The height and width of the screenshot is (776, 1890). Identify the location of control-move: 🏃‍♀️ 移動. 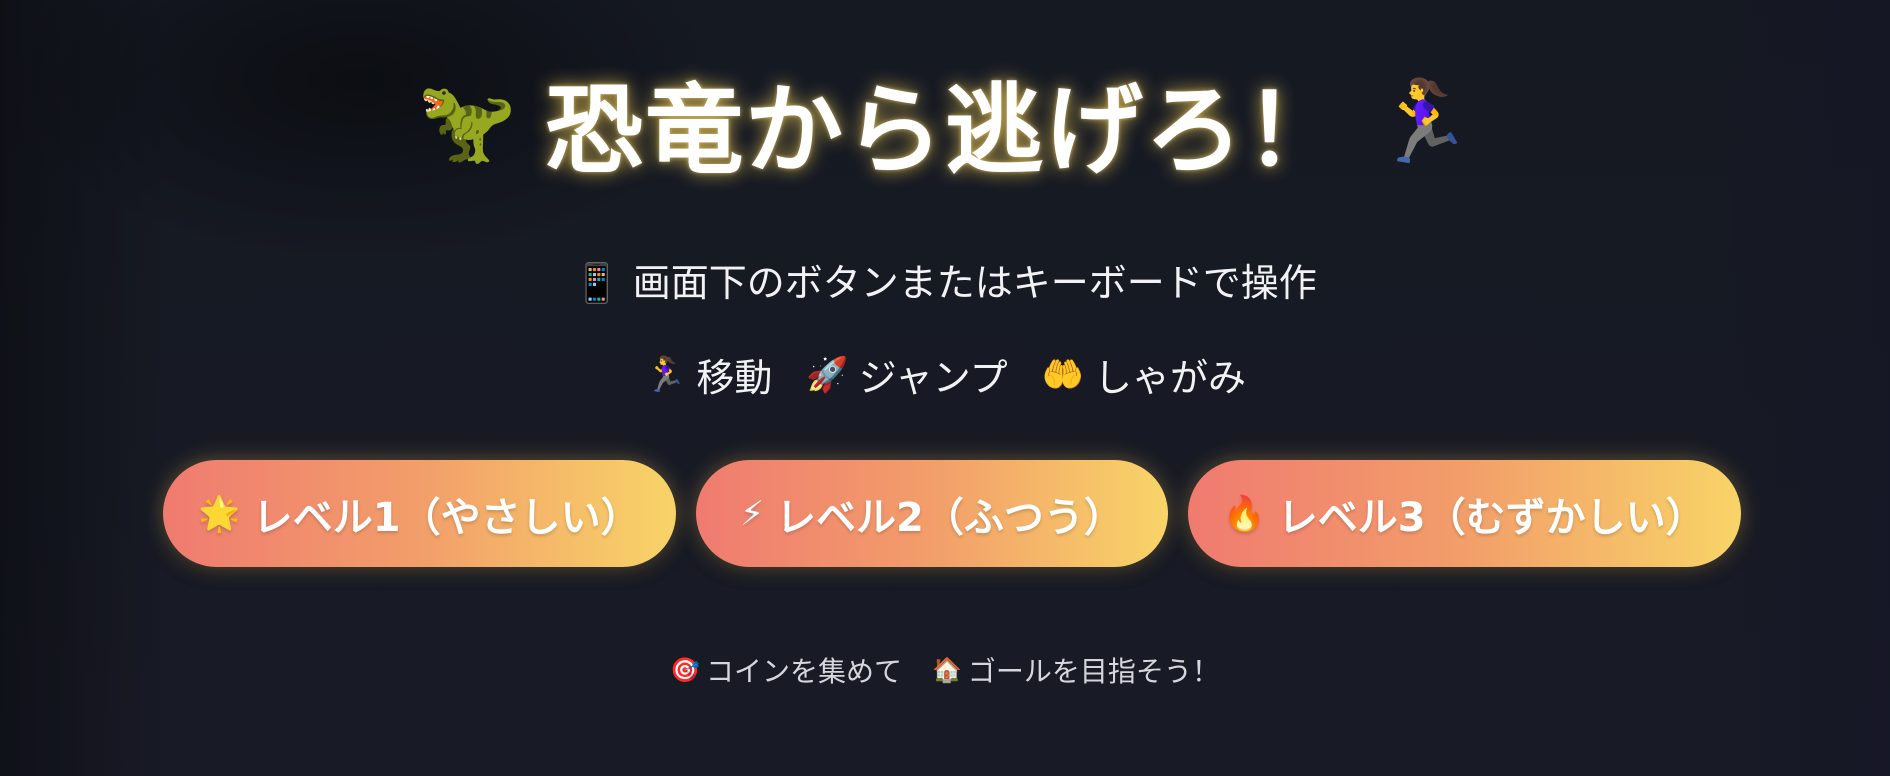
(708, 374).